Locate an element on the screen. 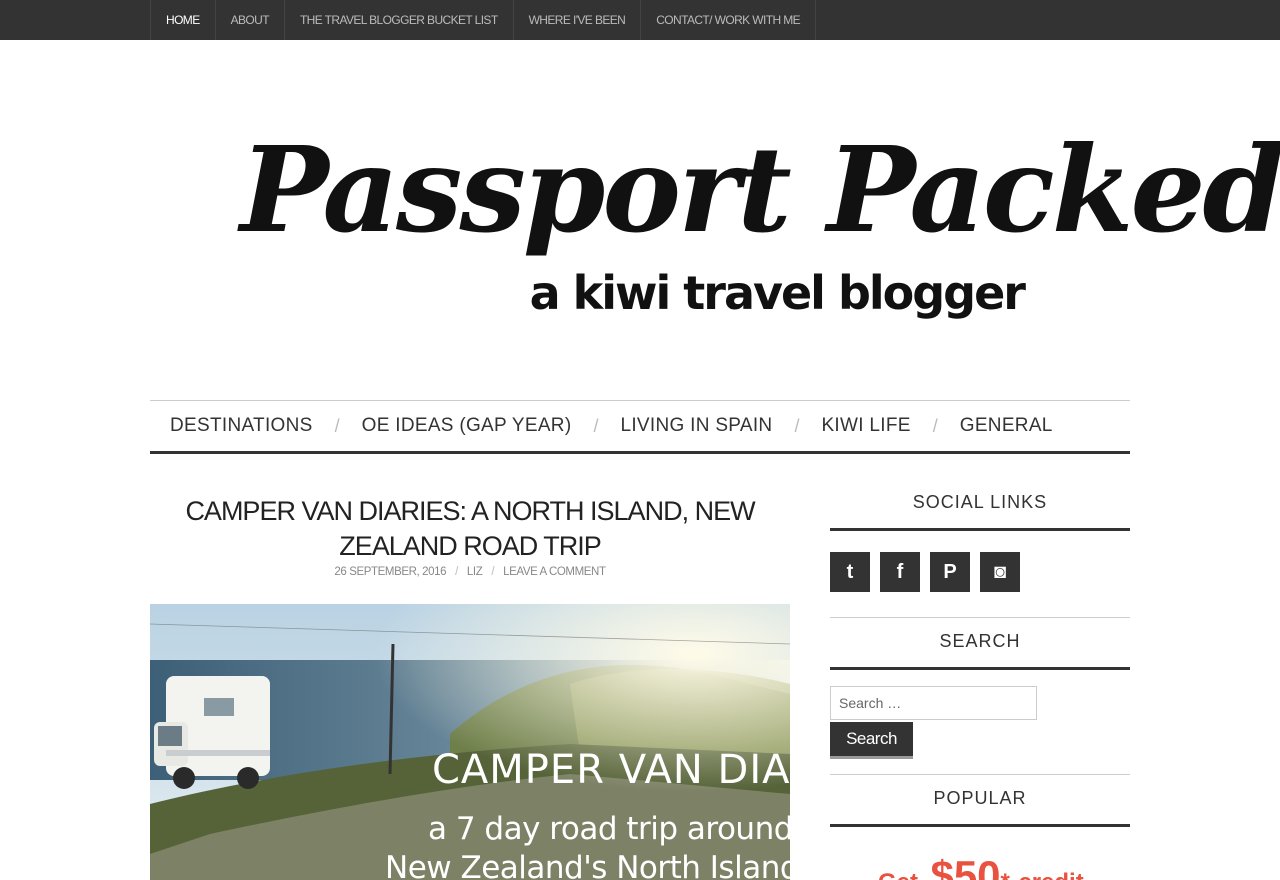 The height and width of the screenshot is (880, 1280). nav-kiwi-life: Kiwi Life is located at coordinates (865, 426).